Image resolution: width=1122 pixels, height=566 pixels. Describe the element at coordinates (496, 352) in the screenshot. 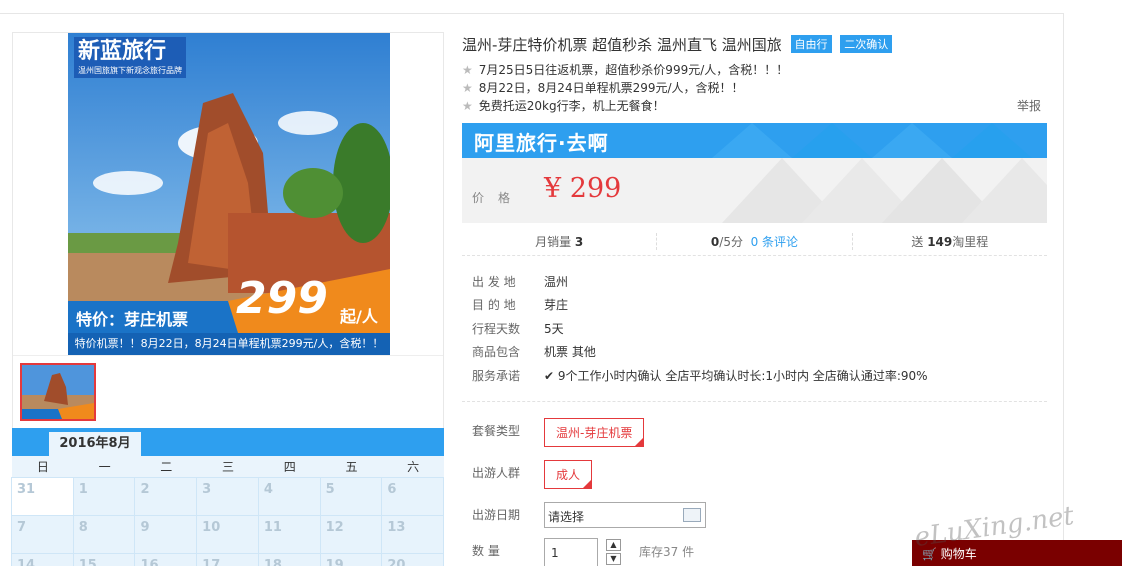

I see `info-label: 商品包含` at that location.